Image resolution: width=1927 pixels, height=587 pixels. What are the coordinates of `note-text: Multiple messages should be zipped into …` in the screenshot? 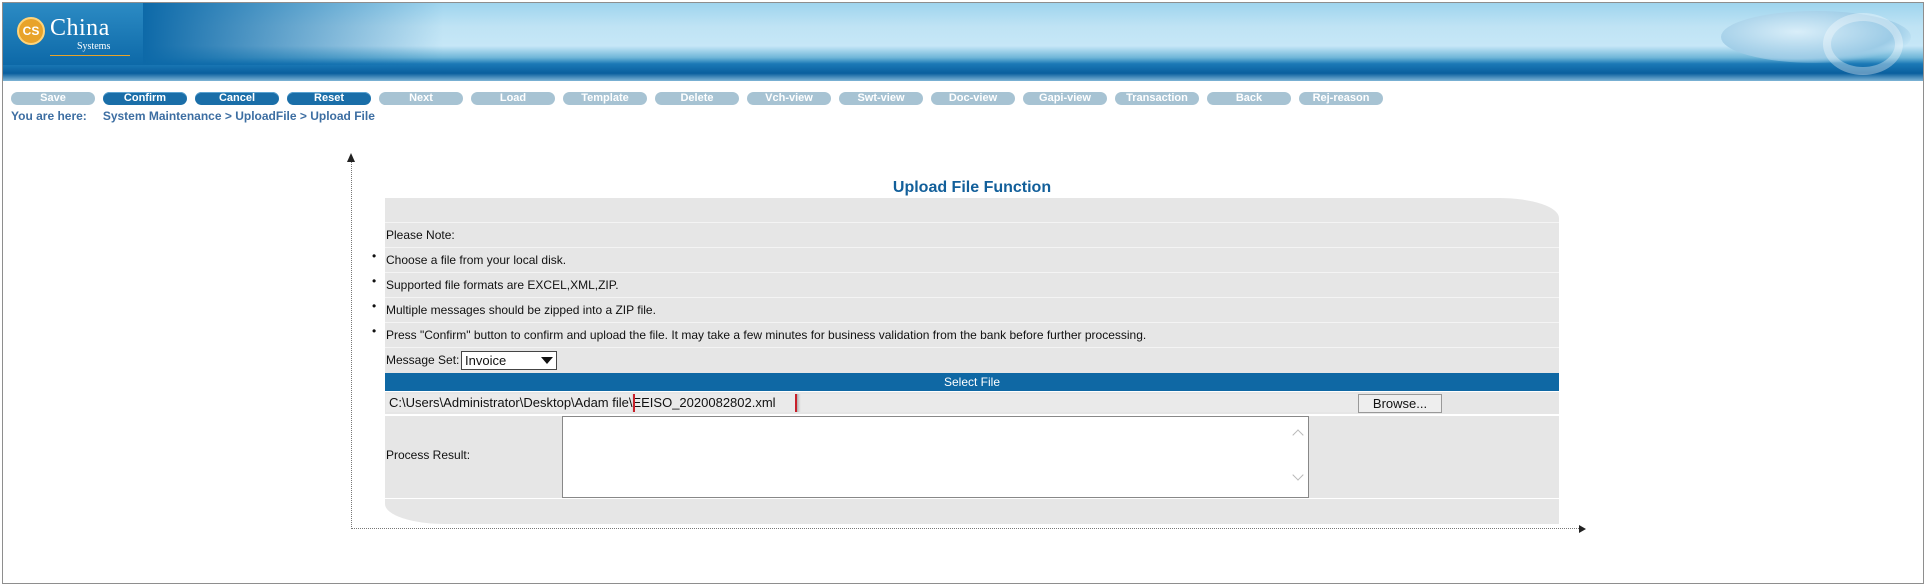 It's located at (521, 310).